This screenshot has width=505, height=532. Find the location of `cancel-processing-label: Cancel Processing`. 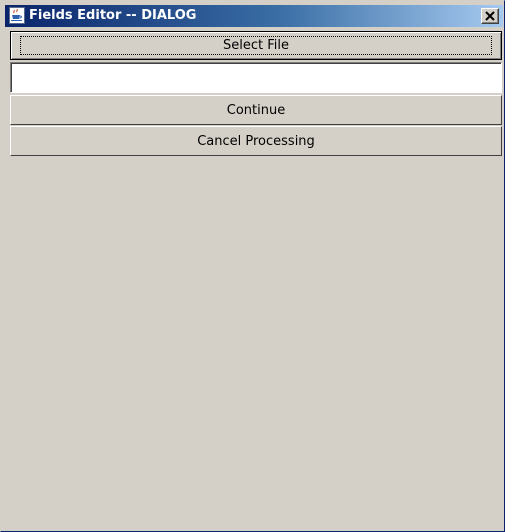

cancel-processing-label: Cancel Processing is located at coordinates (256, 141).